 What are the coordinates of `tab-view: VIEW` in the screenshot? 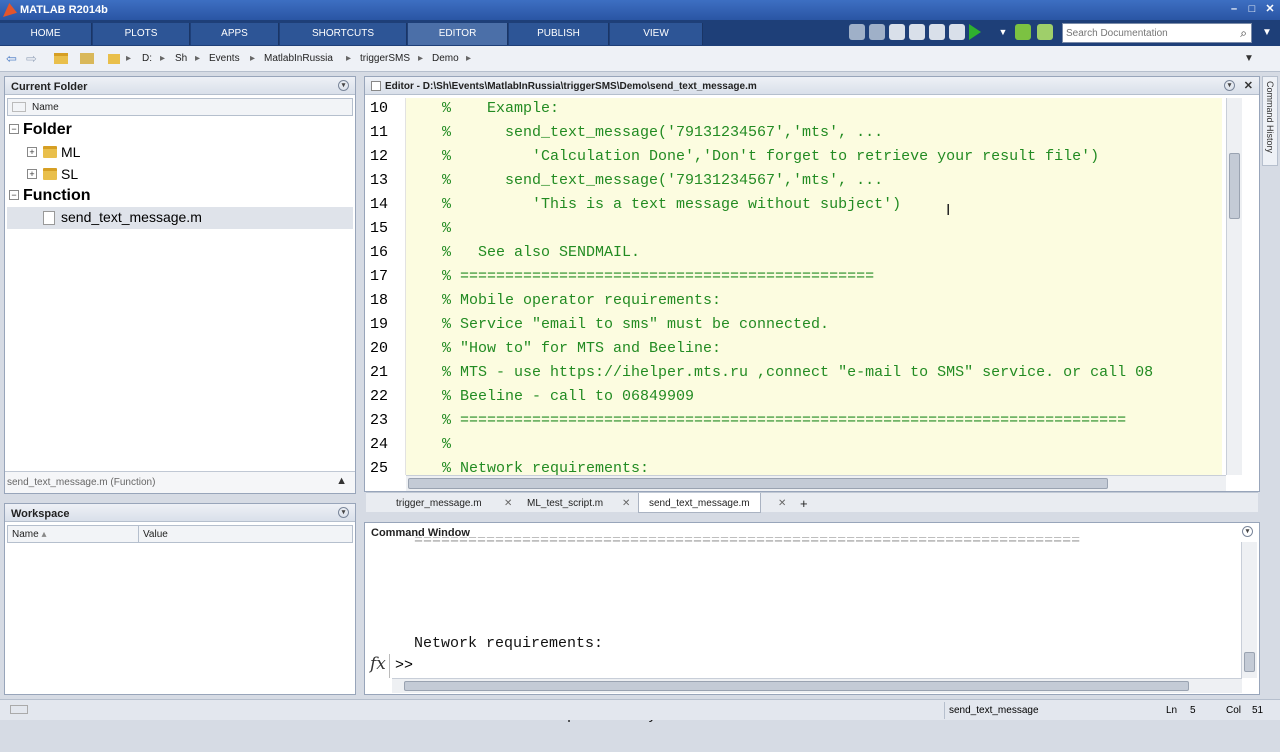 It's located at (656, 34).